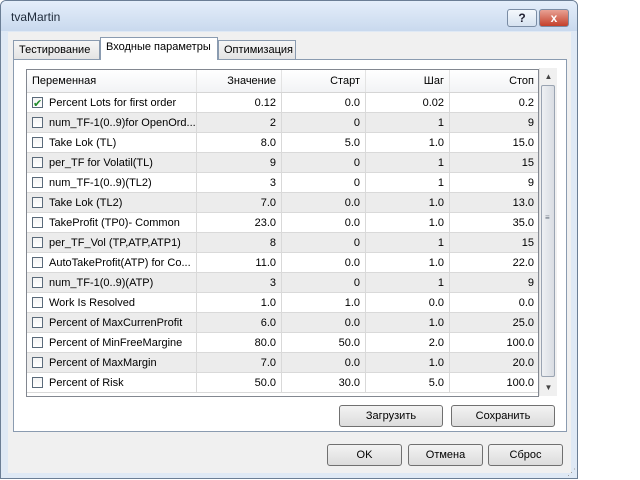 The height and width of the screenshot is (480, 640). What do you see at coordinates (391, 416) in the screenshot?
I see `load-button: Загрузить` at bounding box center [391, 416].